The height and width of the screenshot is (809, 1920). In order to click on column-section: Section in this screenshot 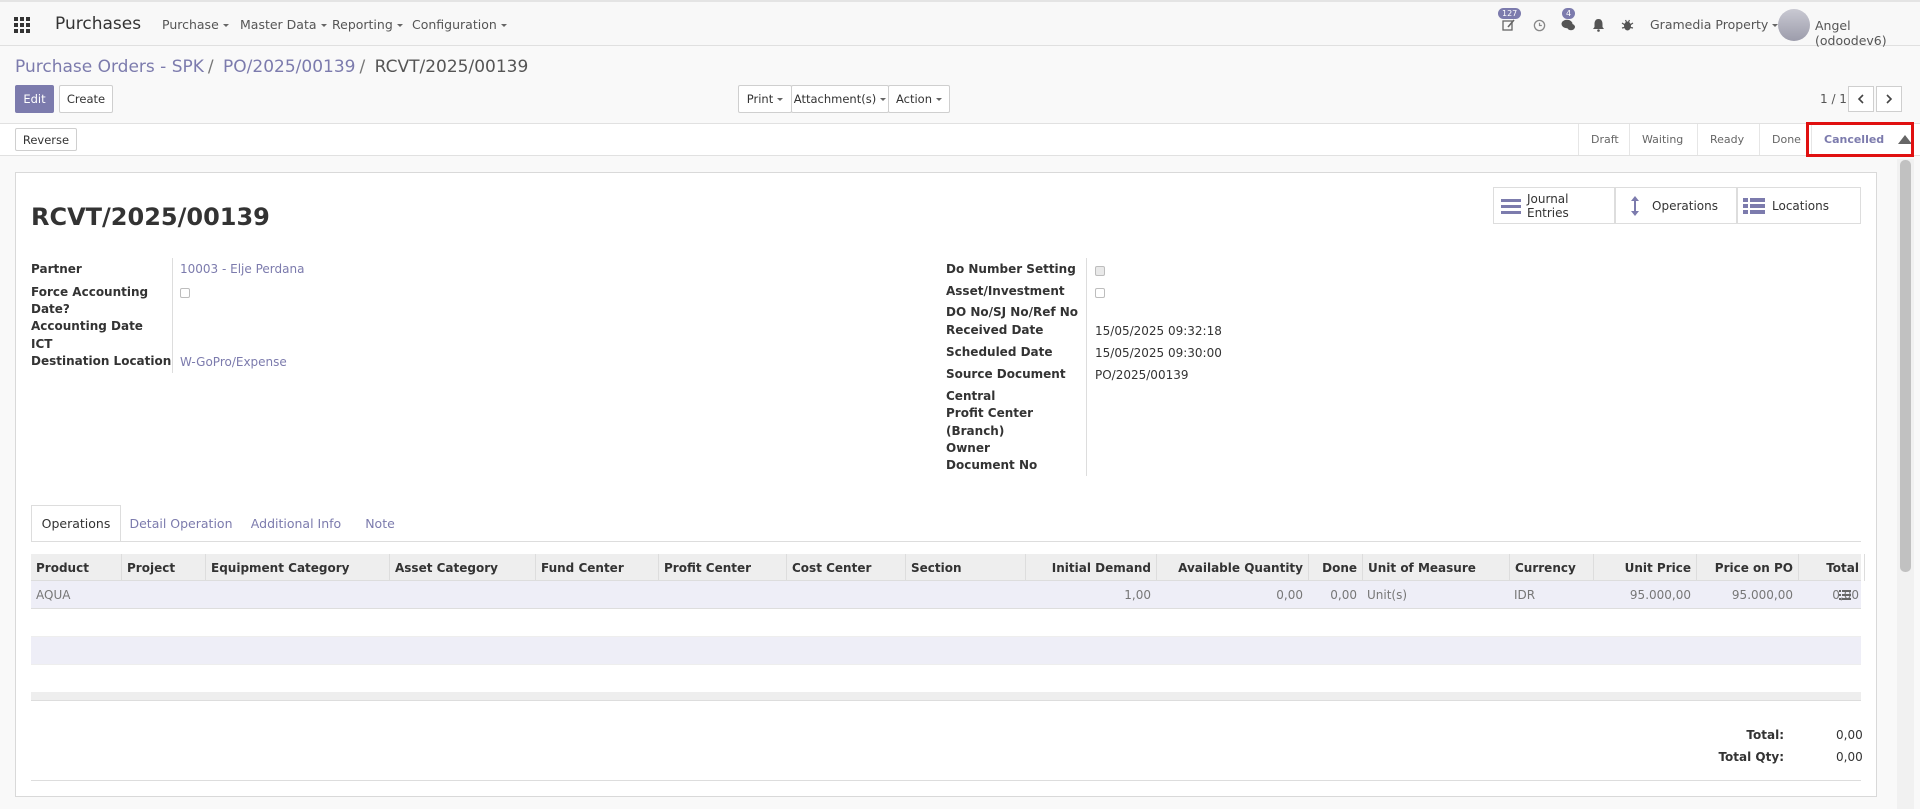, I will do `click(965, 567)`.